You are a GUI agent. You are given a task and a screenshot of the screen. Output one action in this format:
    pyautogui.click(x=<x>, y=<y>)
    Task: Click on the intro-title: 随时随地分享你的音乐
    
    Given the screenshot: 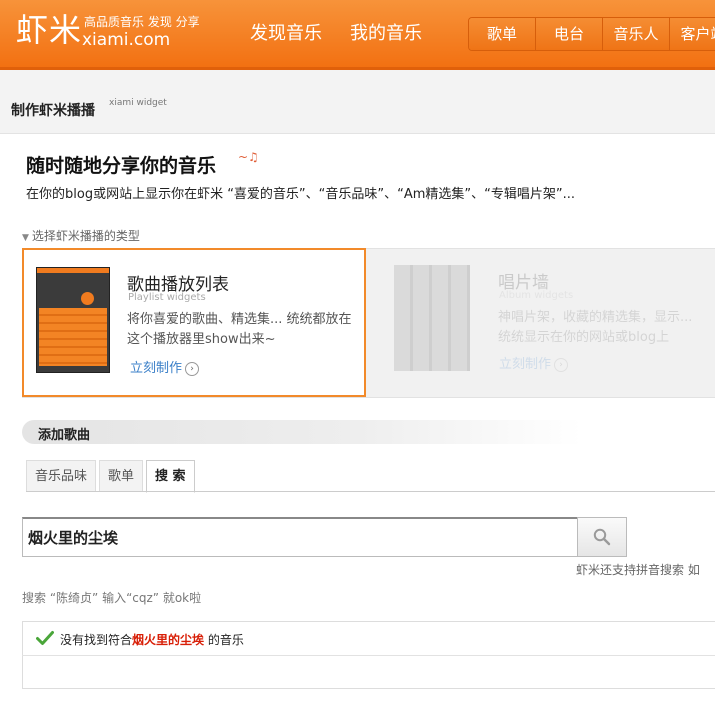 What is the action you would take?
    pyautogui.click(x=121, y=166)
    